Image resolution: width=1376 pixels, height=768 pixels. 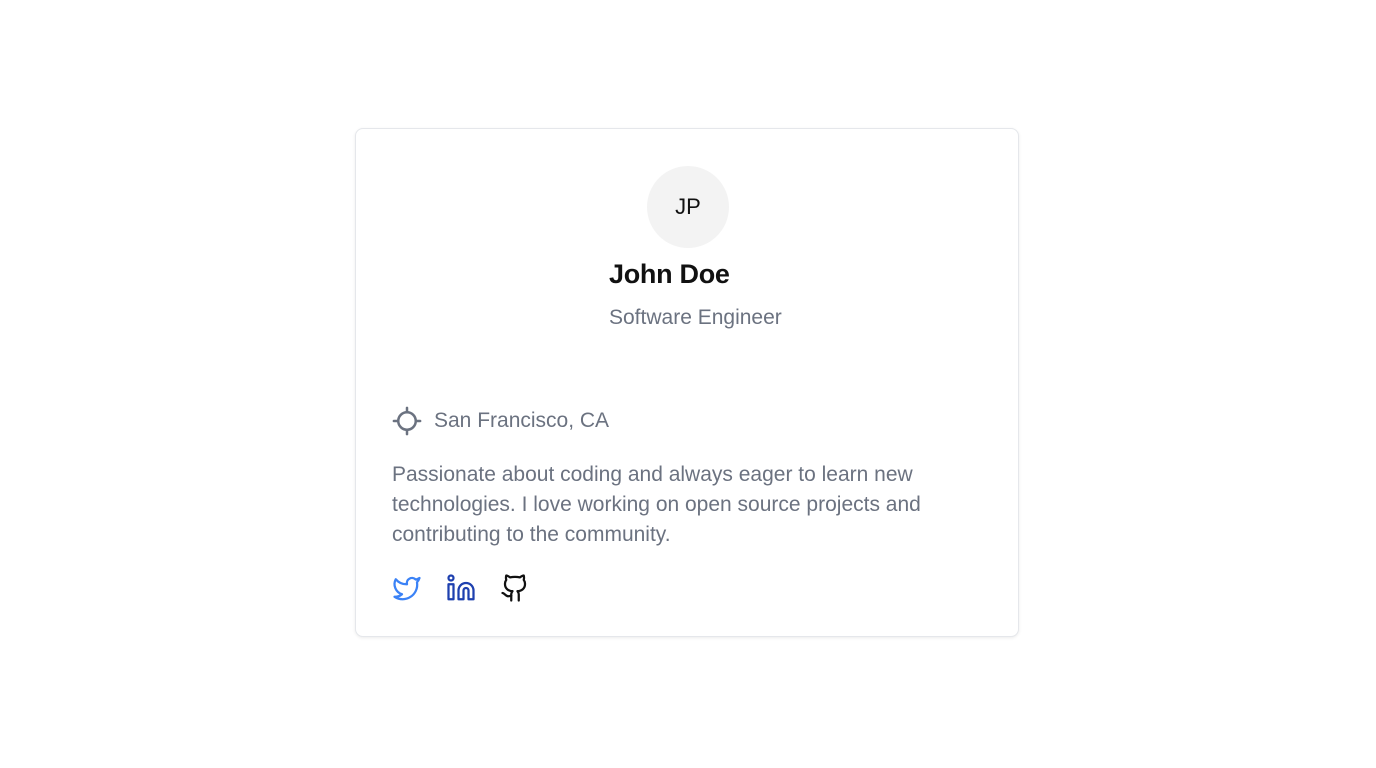 What do you see at coordinates (669, 274) in the screenshot?
I see `profile-name: John Doe` at bounding box center [669, 274].